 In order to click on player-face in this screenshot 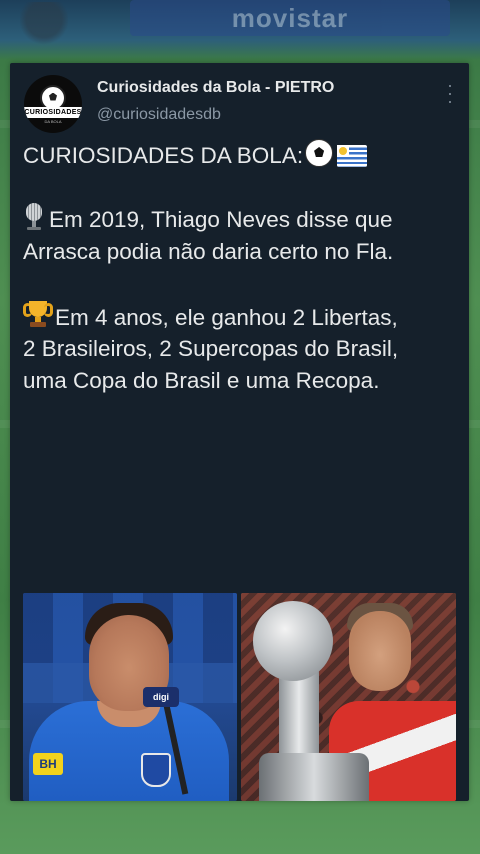, I will do `click(380, 651)`.